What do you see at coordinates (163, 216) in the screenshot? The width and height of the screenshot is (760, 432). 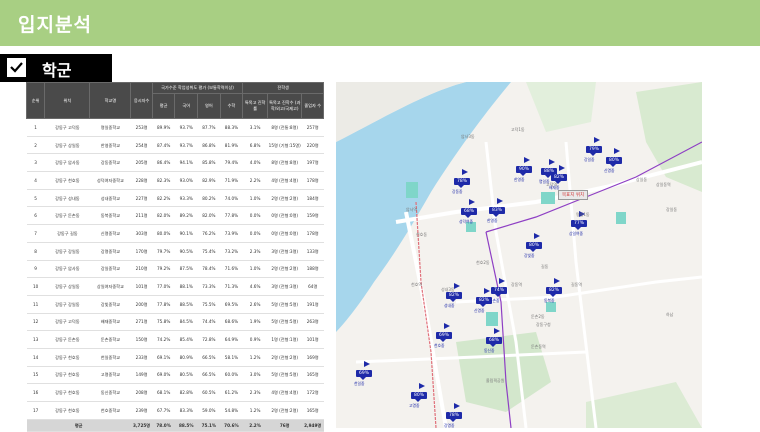 I see `table-cell-avg: 82.0%` at bounding box center [163, 216].